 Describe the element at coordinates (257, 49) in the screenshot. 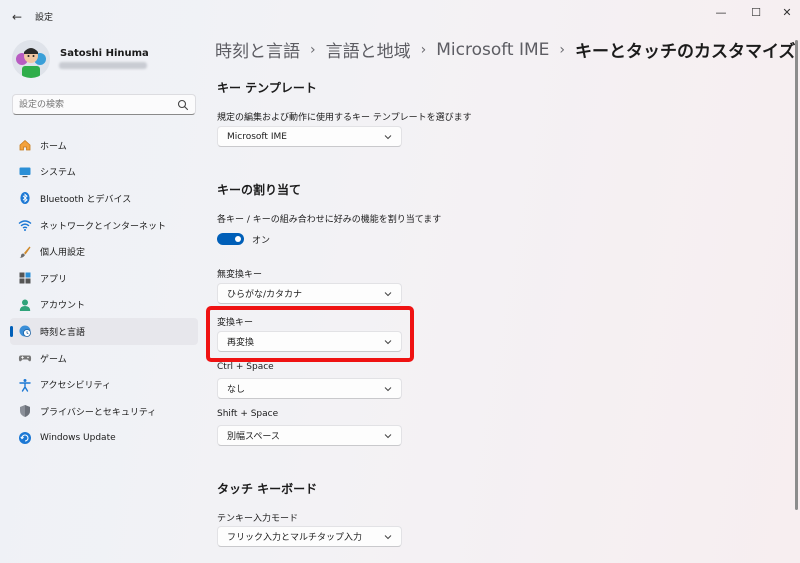

I see `breadcrumb-time-language: 時刻と言語` at that location.